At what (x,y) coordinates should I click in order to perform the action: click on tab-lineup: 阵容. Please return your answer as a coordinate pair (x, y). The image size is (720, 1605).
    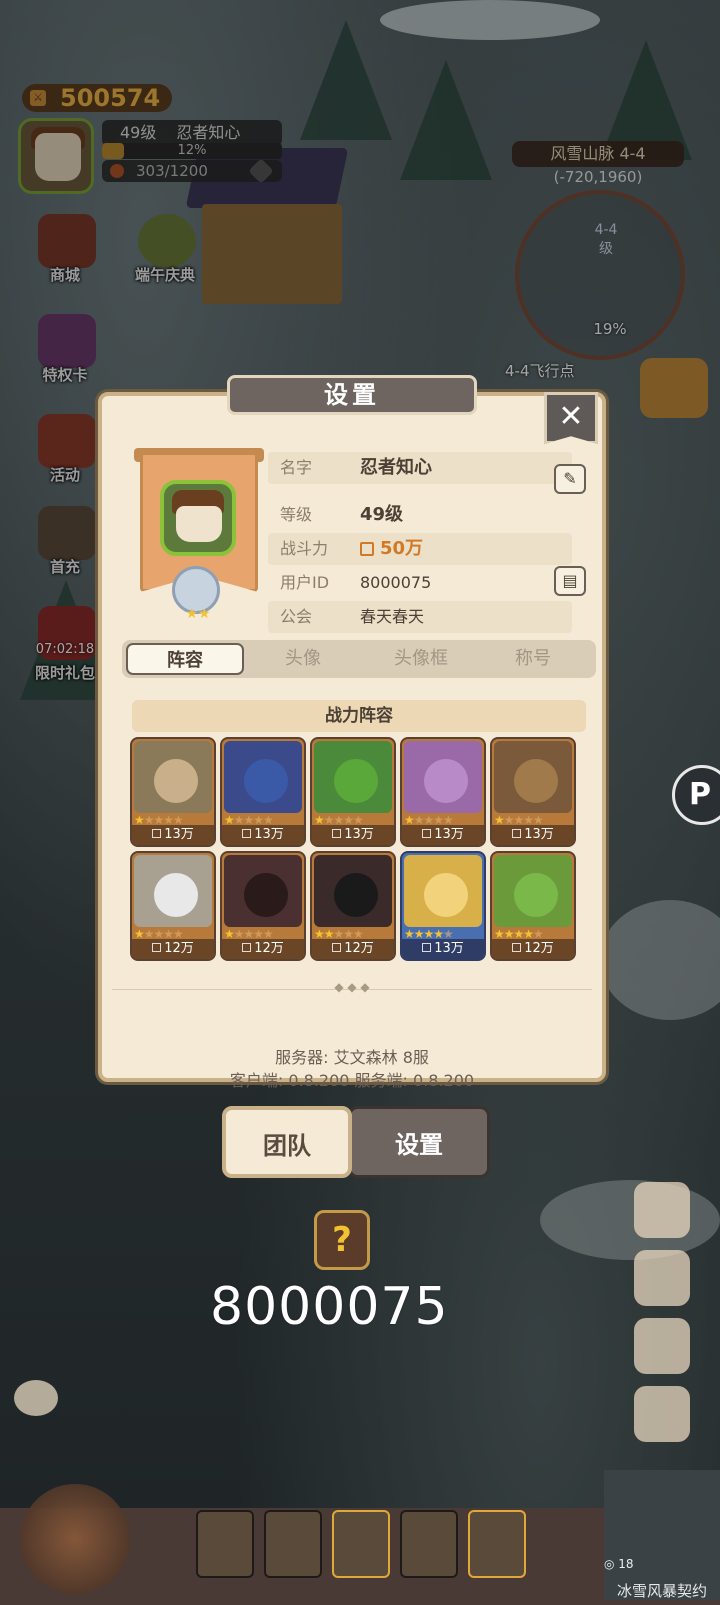
    Looking at the image, I should click on (185, 659).